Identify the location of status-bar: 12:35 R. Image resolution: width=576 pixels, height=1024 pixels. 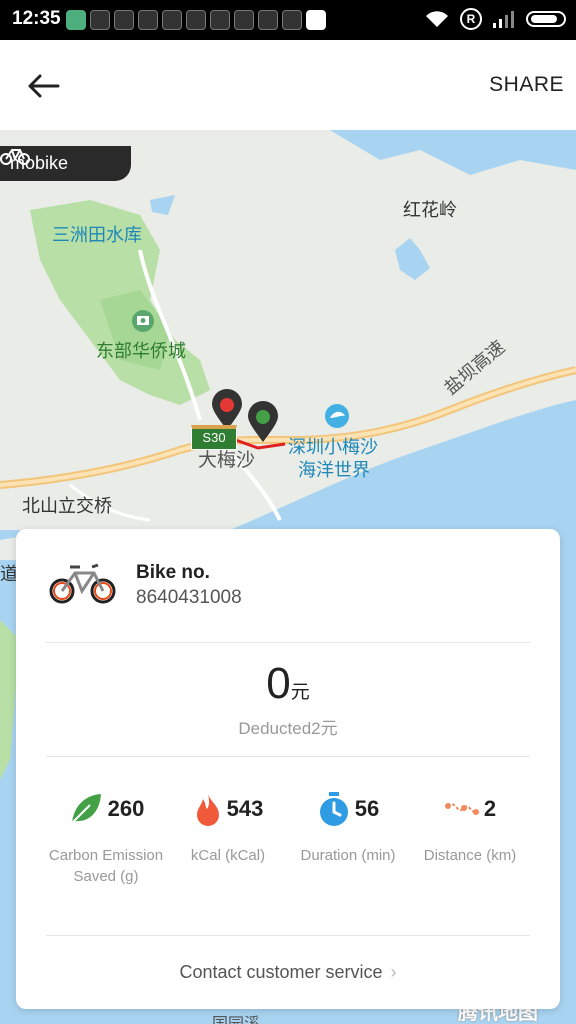
(288, 20).